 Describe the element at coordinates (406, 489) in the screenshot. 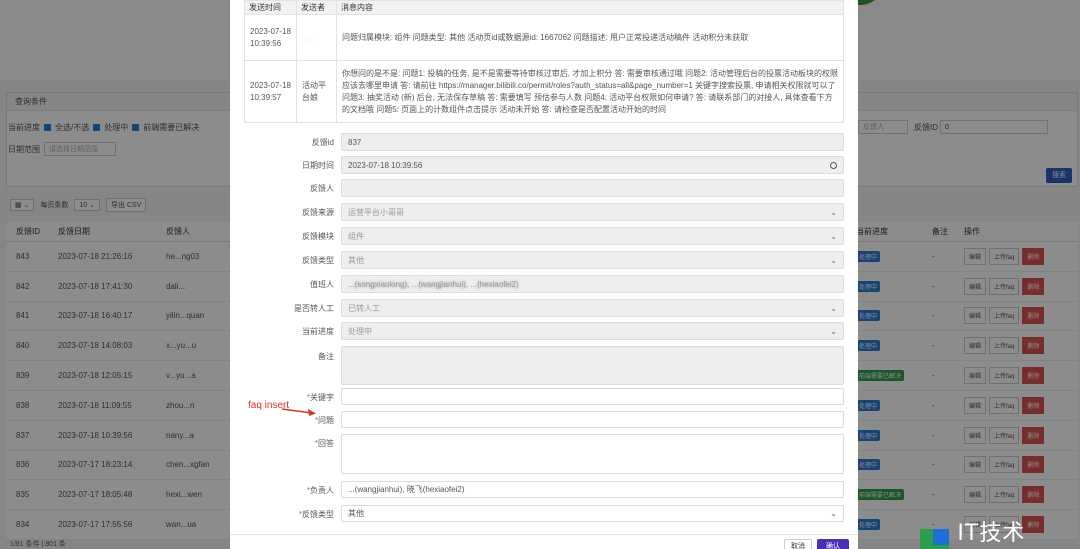

I see `owner-value: ...(wangjianhui), 晓飞(hexiaofei2)` at that location.